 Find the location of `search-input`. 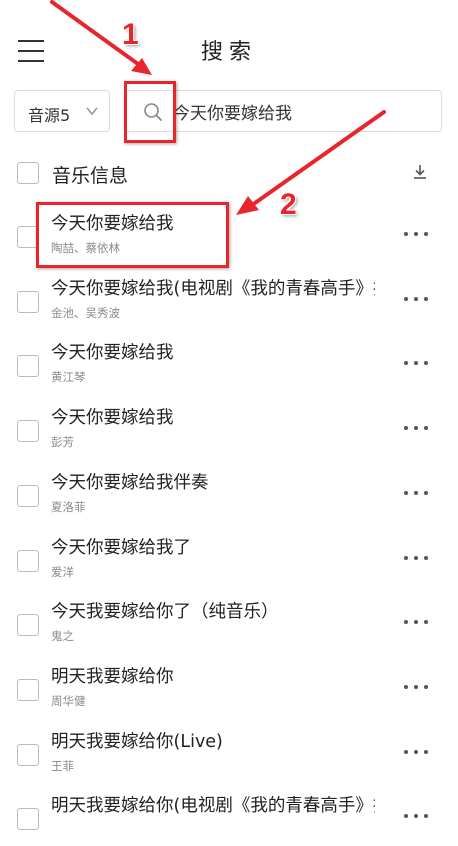

search-input is located at coordinates (303, 111).